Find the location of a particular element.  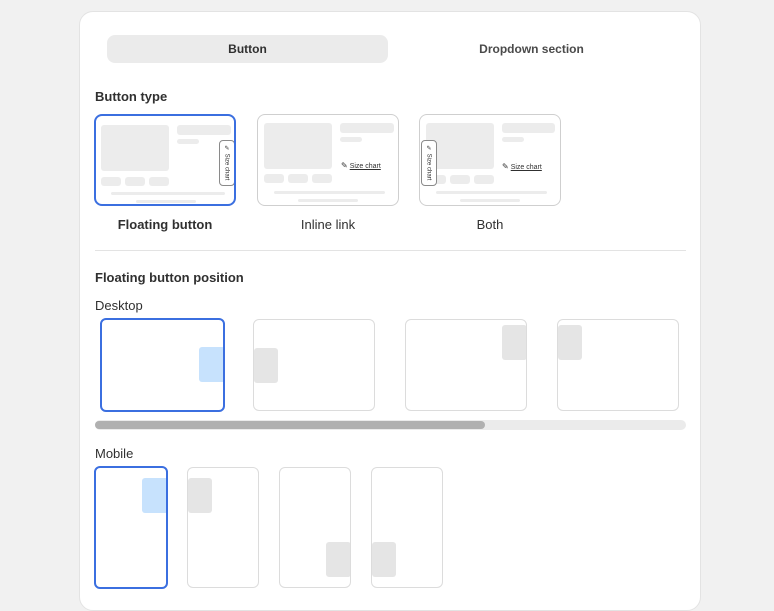

desktop-options-scrollbar-thumb is located at coordinates (290, 425).